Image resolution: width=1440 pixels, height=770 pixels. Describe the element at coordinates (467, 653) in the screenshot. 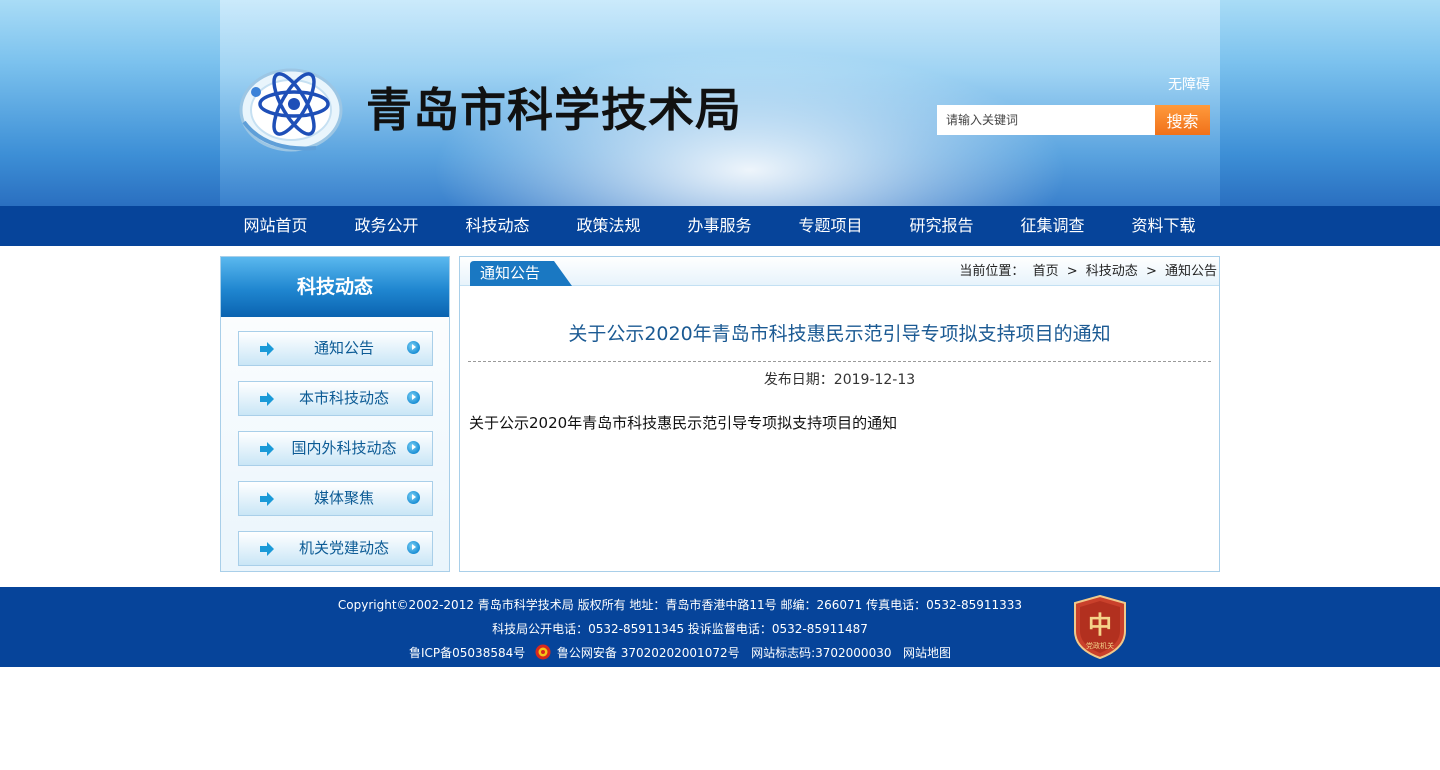

I see `icp-link: 鲁ICP备05038584号` at that location.